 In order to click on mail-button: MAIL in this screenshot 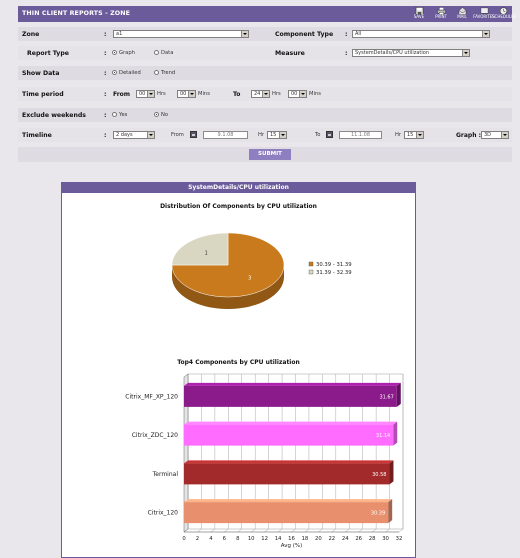, I will do `click(462, 14)`.